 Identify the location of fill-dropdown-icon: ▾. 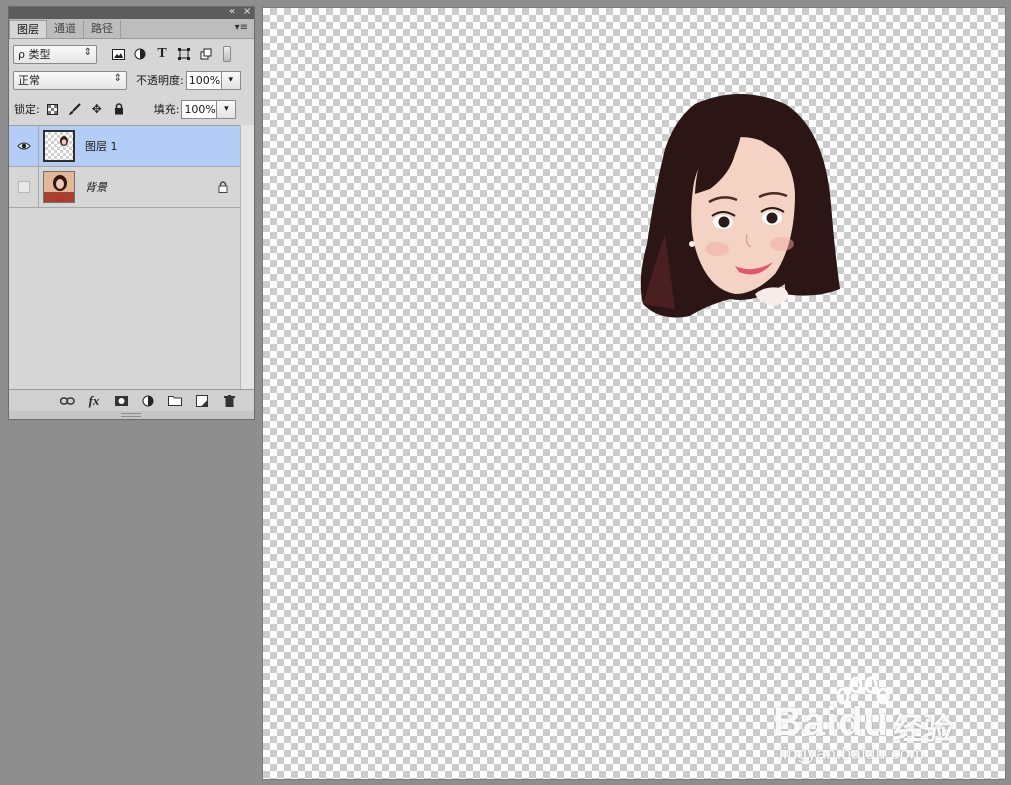
(227, 109).